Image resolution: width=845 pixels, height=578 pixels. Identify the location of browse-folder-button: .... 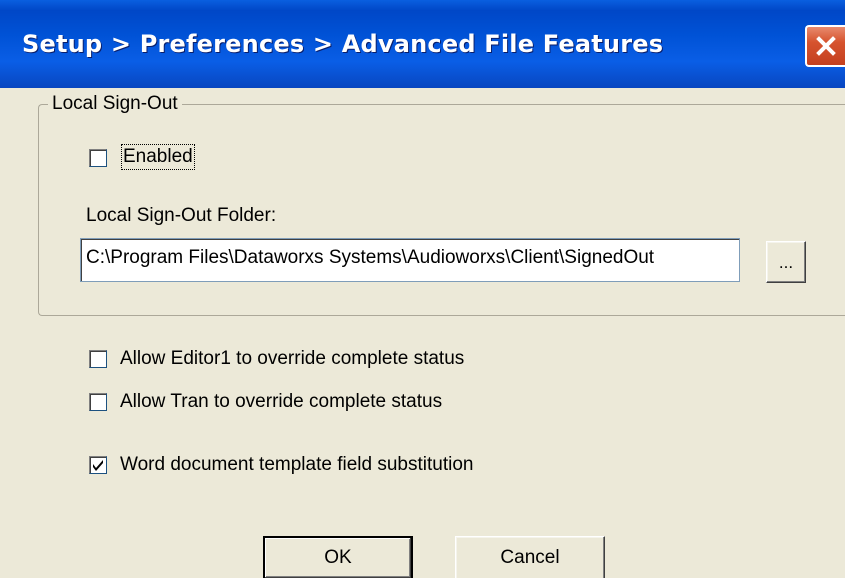
(786, 262).